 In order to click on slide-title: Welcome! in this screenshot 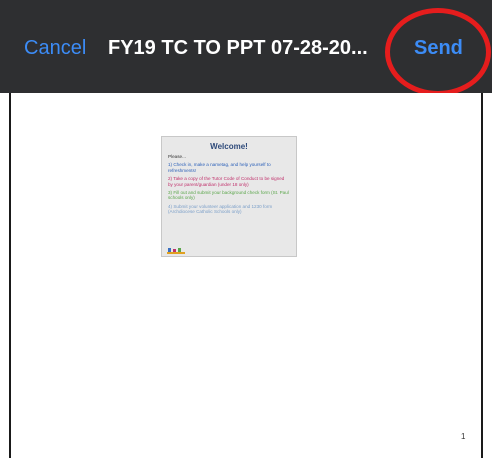, I will do `click(229, 146)`.